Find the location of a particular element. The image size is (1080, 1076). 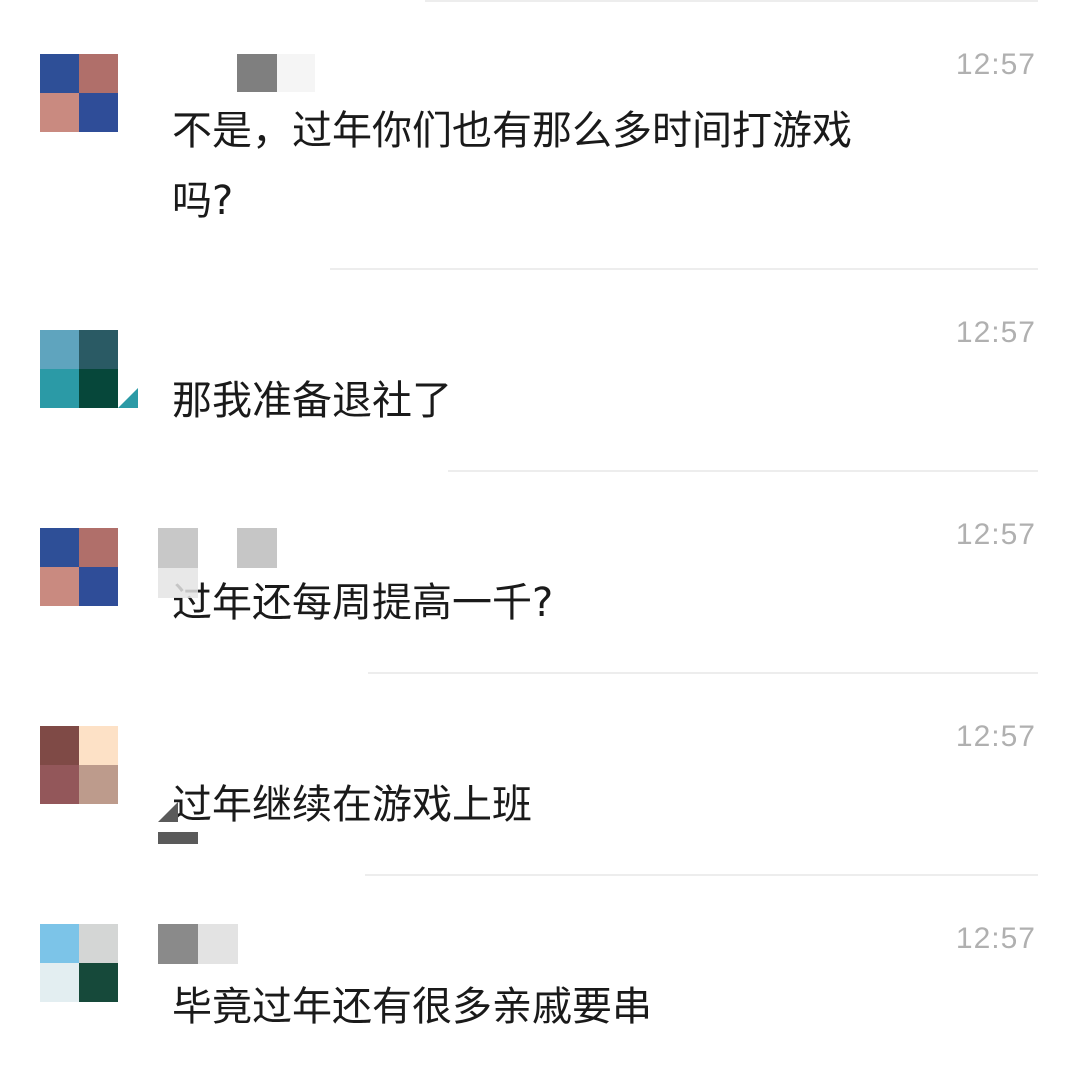

message-text: 过年继续在游戏上班 is located at coordinates (352, 805).